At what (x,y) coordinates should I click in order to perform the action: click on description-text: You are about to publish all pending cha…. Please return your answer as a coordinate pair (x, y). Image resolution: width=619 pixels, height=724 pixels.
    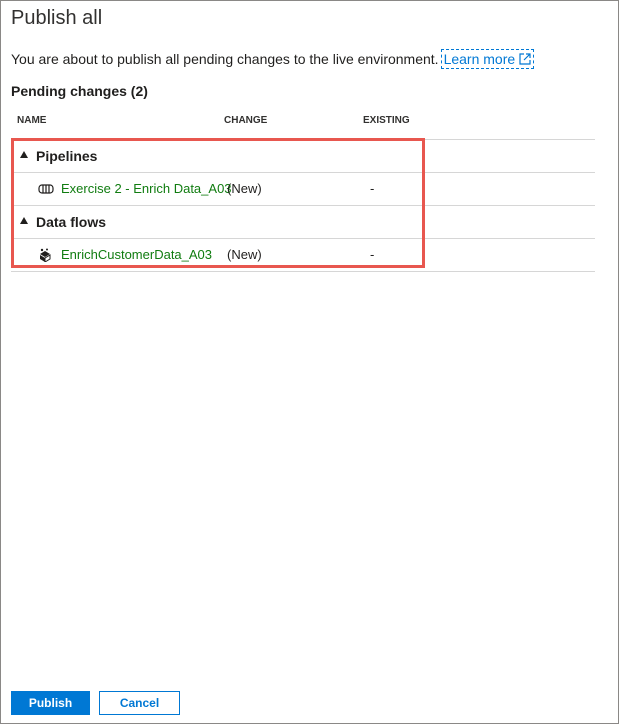
    Looking at the image, I should click on (225, 59).